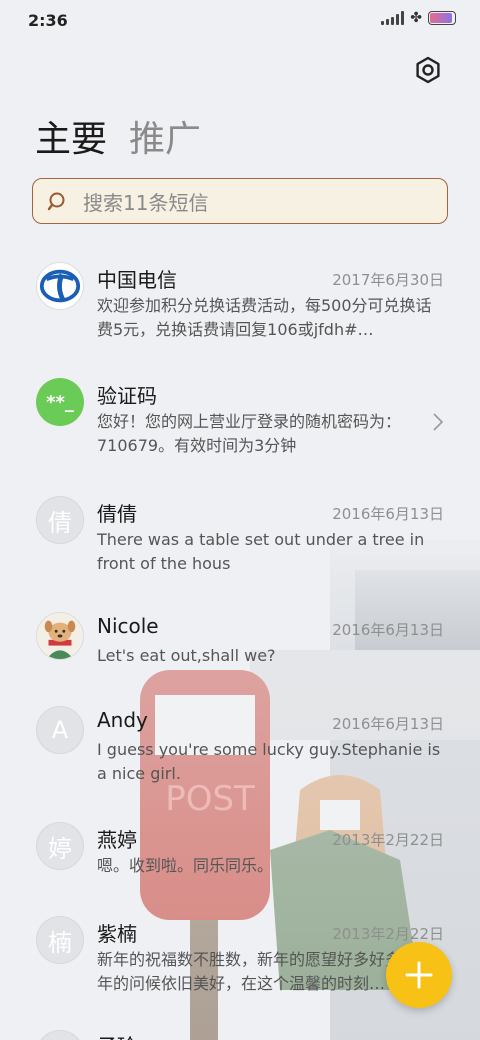  Describe the element at coordinates (117, 840) in the screenshot. I see `contact-name: 燕婷` at that location.